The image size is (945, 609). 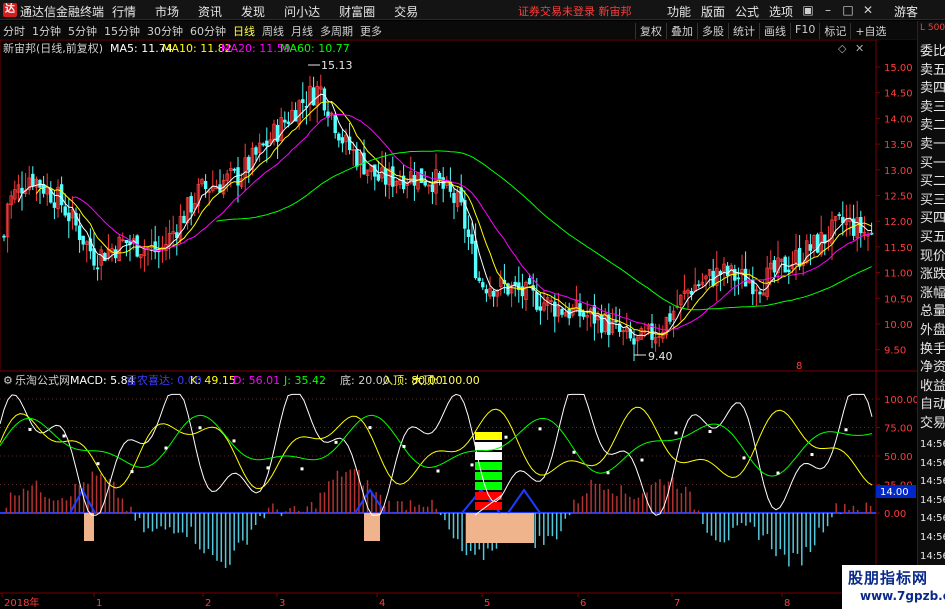 What do you see at coordinates (932, 275) in the screenshot?
I see `side-panel-item: 涨跌` at bounding box center [932, 275].